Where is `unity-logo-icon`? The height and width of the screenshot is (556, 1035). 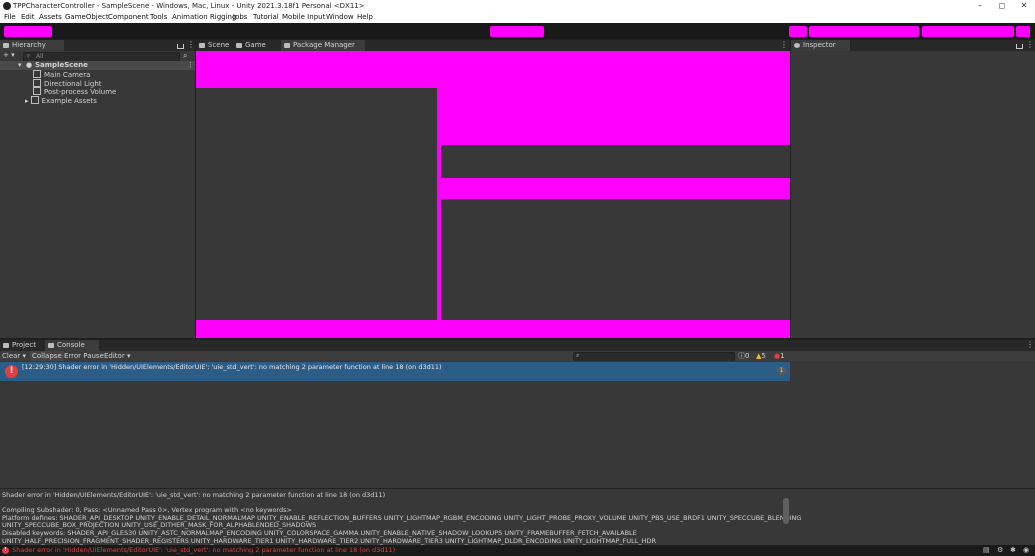
unity-logo-icon is located at coordinates (7, 6).